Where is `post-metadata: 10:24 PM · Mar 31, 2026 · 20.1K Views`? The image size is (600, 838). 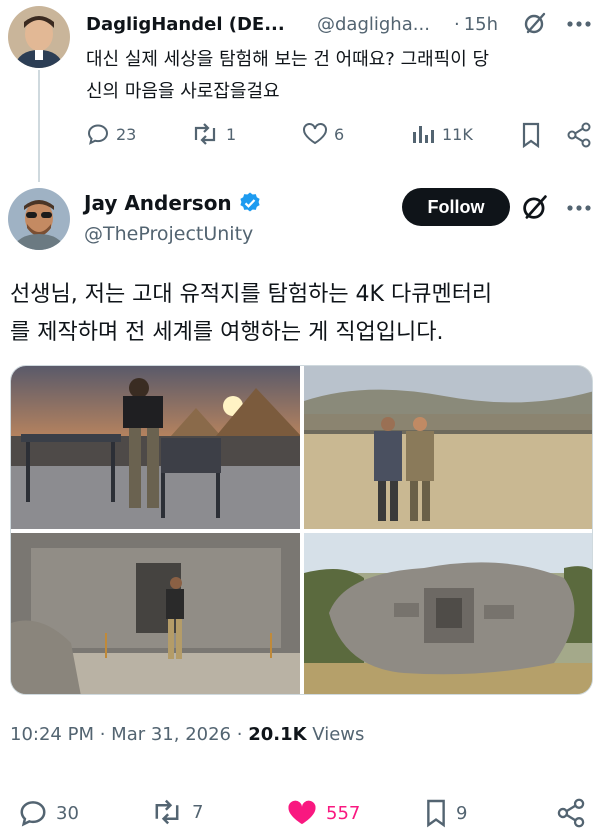
post-metadata: 10:24 PM · Mar 31, 2026 · 20.1K Views is located at coordinates (187, 734).